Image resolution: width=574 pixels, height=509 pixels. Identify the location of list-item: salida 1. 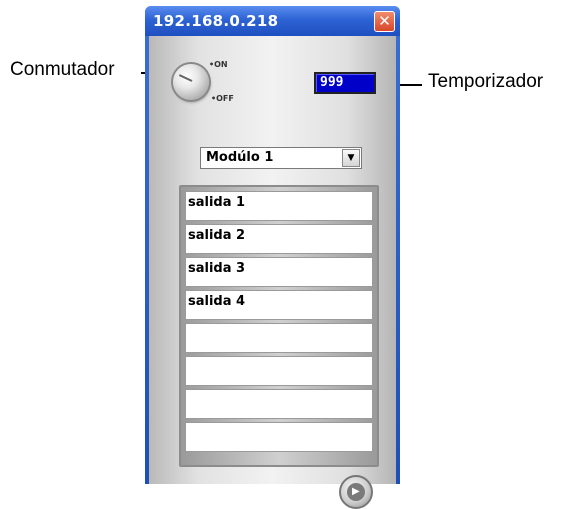
(279, 206).